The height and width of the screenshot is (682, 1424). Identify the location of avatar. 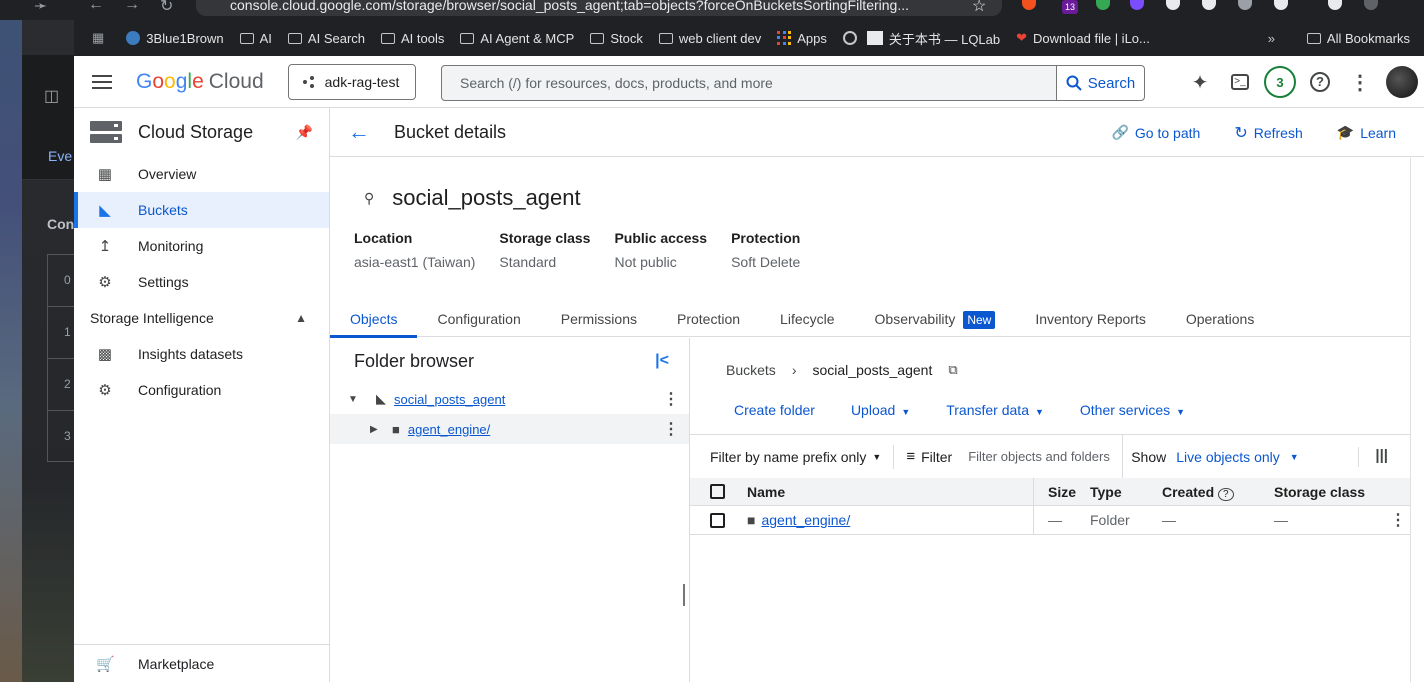
(1402, 82).